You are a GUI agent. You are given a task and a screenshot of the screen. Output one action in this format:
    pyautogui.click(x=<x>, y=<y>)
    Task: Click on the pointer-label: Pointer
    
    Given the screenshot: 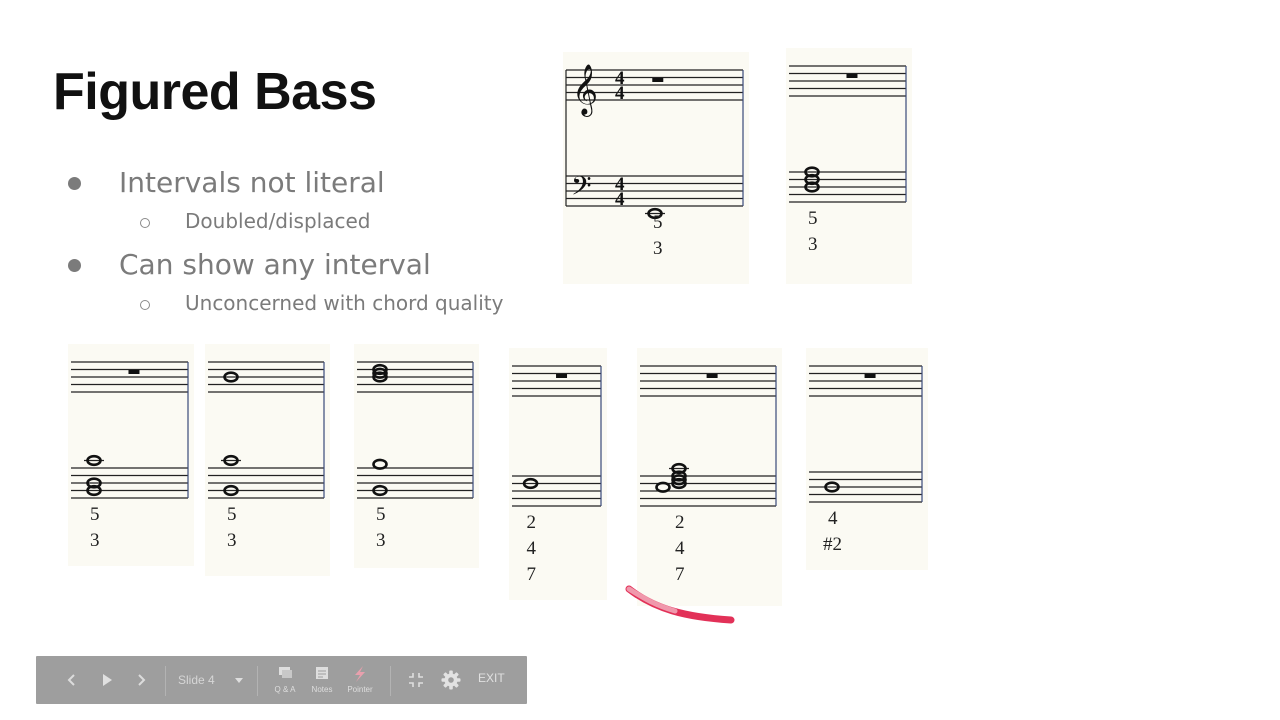 What is the action you would take?
    pyautogui.click(x=360, y=689)
    